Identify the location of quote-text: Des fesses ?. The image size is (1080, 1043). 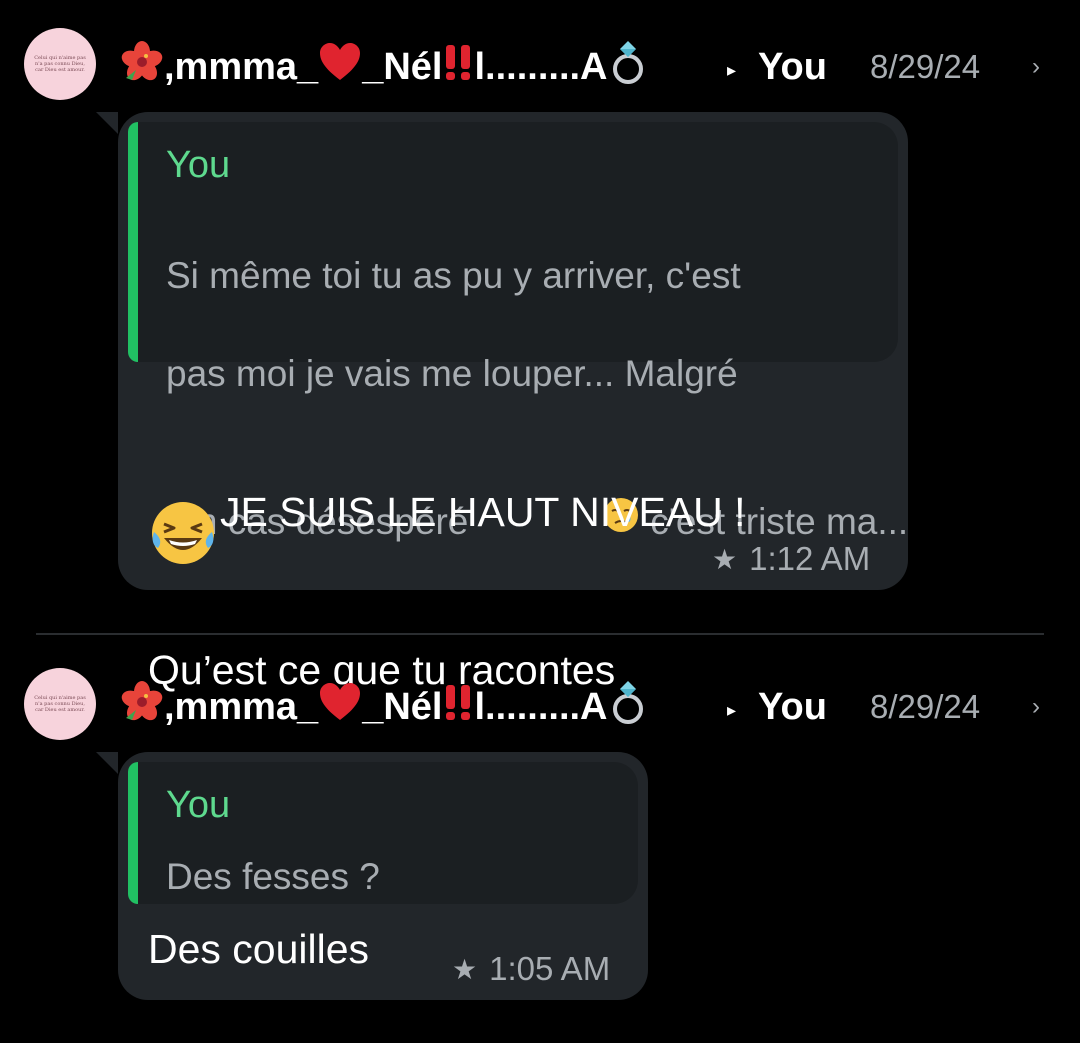
(273, 876).